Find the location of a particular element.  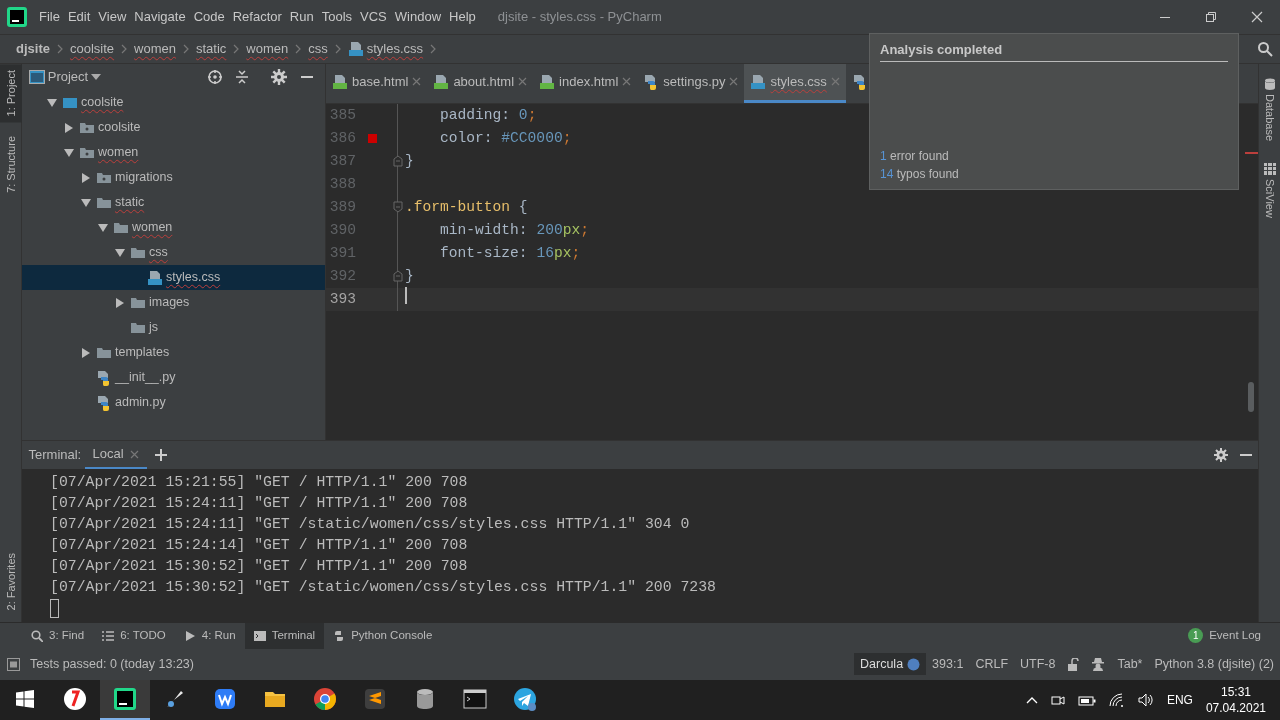

editor-tab: about.html is located at coordinates (480, 83).